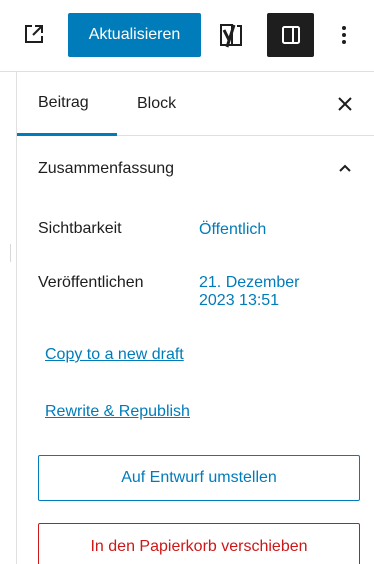 The height and width of the screenshot is (564, 374). I want to click on switch-to-draft-button: Auf Entwurf umstellen, so click(199, 478).